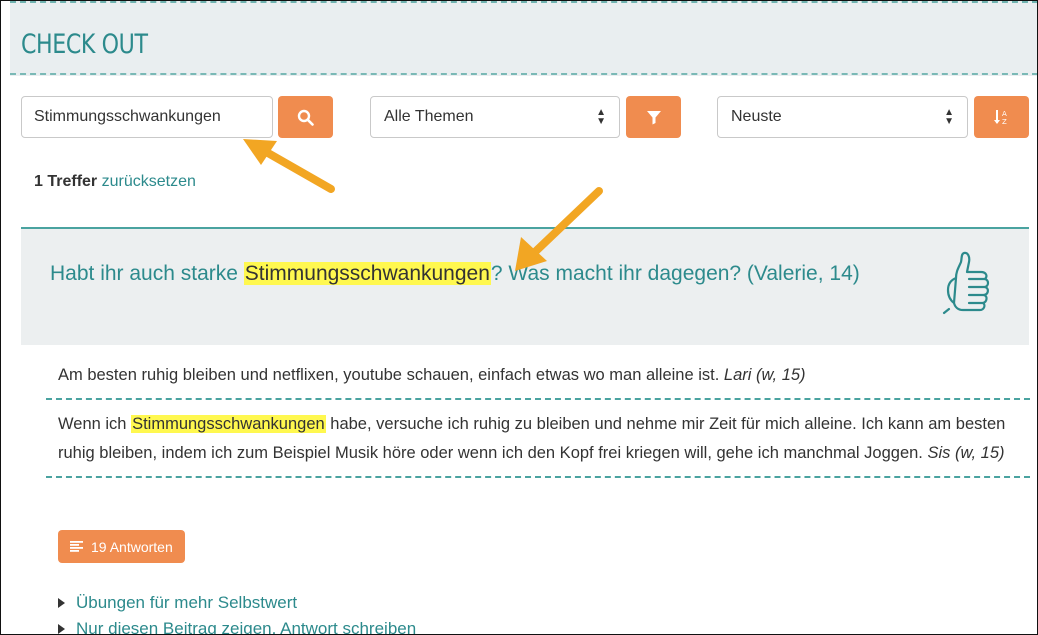 The image size is (1038, 635). I want to click on search-button, so click(305, 117).